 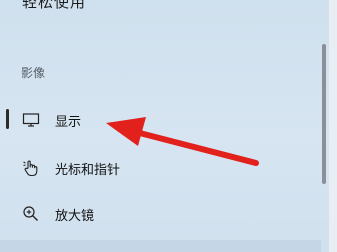 I want to click on pointer-hand-icon, so click(x=31, y=168).